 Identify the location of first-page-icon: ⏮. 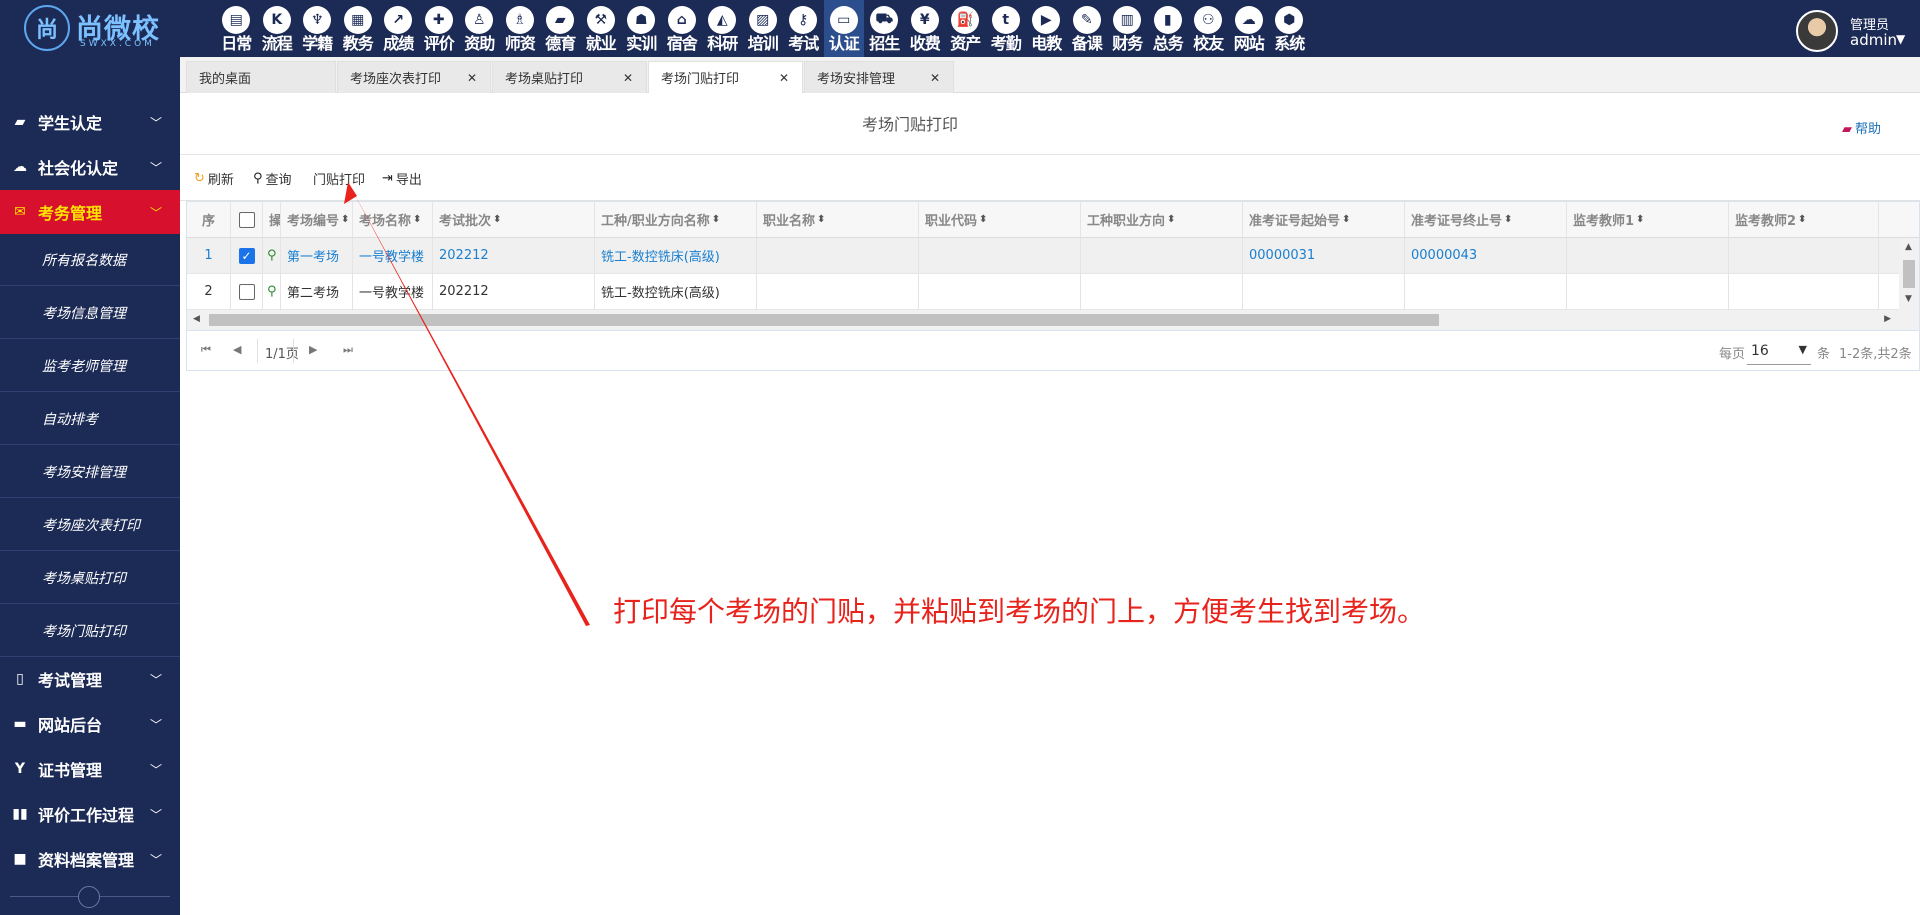
(206, 350).